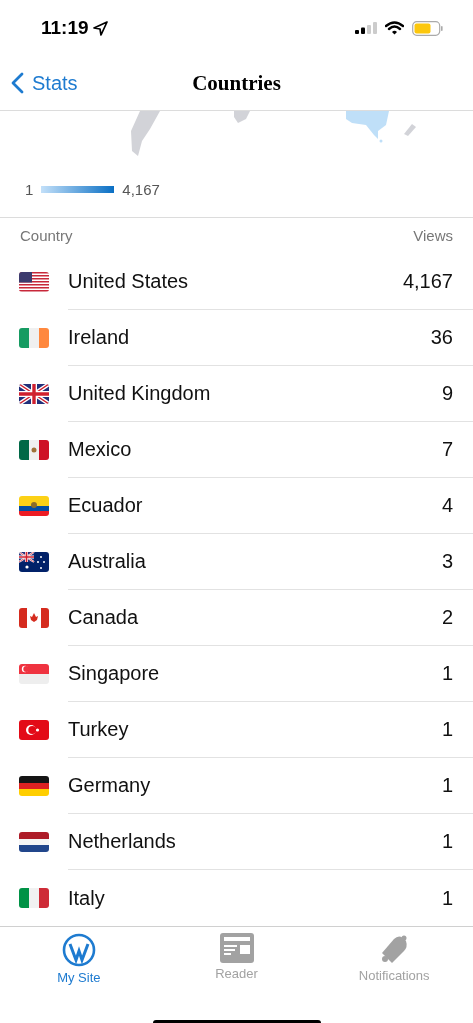  What do you see at coordinates (122, 841) in the screenshot?
I see `country-name: Netherlands` at bounding box center [122, 841].